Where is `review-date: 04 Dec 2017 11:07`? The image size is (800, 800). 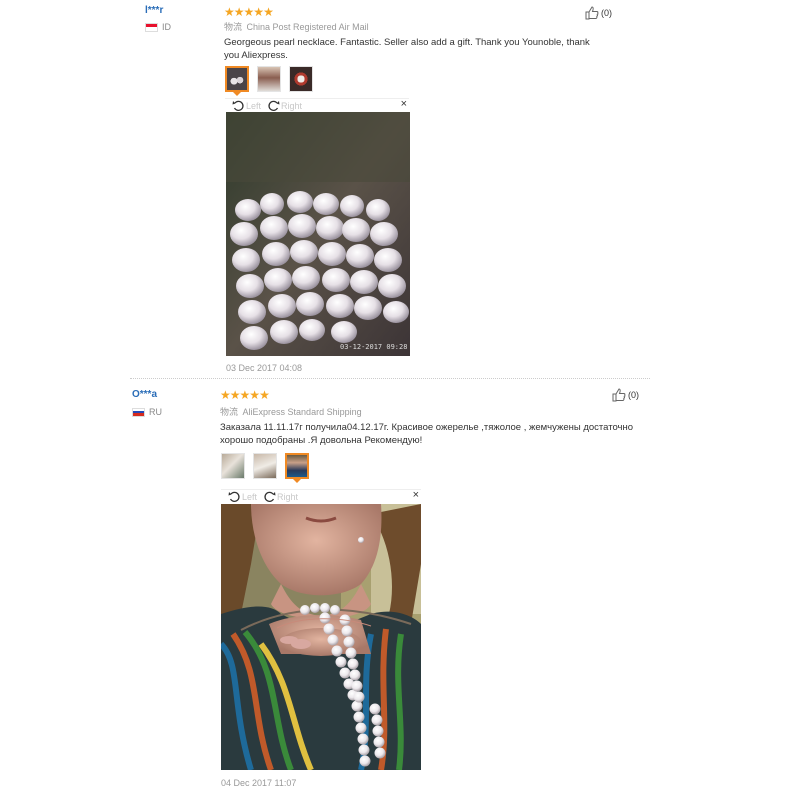 review-date: 04 Dec 2017 11:07 is located at coordinates (259, 783).